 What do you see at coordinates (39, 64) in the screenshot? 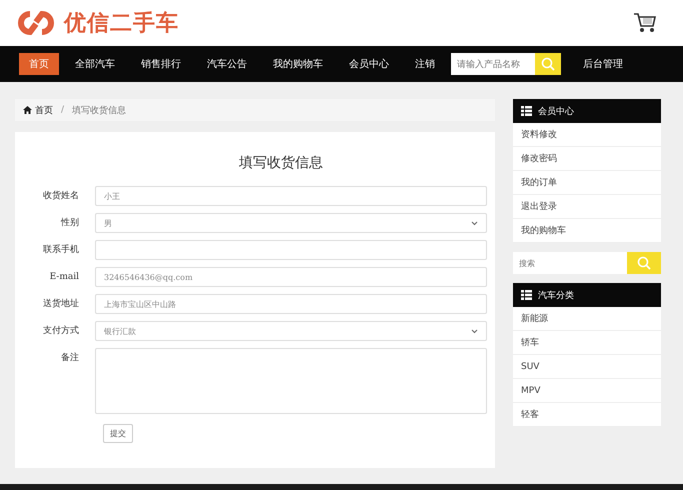
I see `nav-link: 首页` at bounding box center [39, 64].